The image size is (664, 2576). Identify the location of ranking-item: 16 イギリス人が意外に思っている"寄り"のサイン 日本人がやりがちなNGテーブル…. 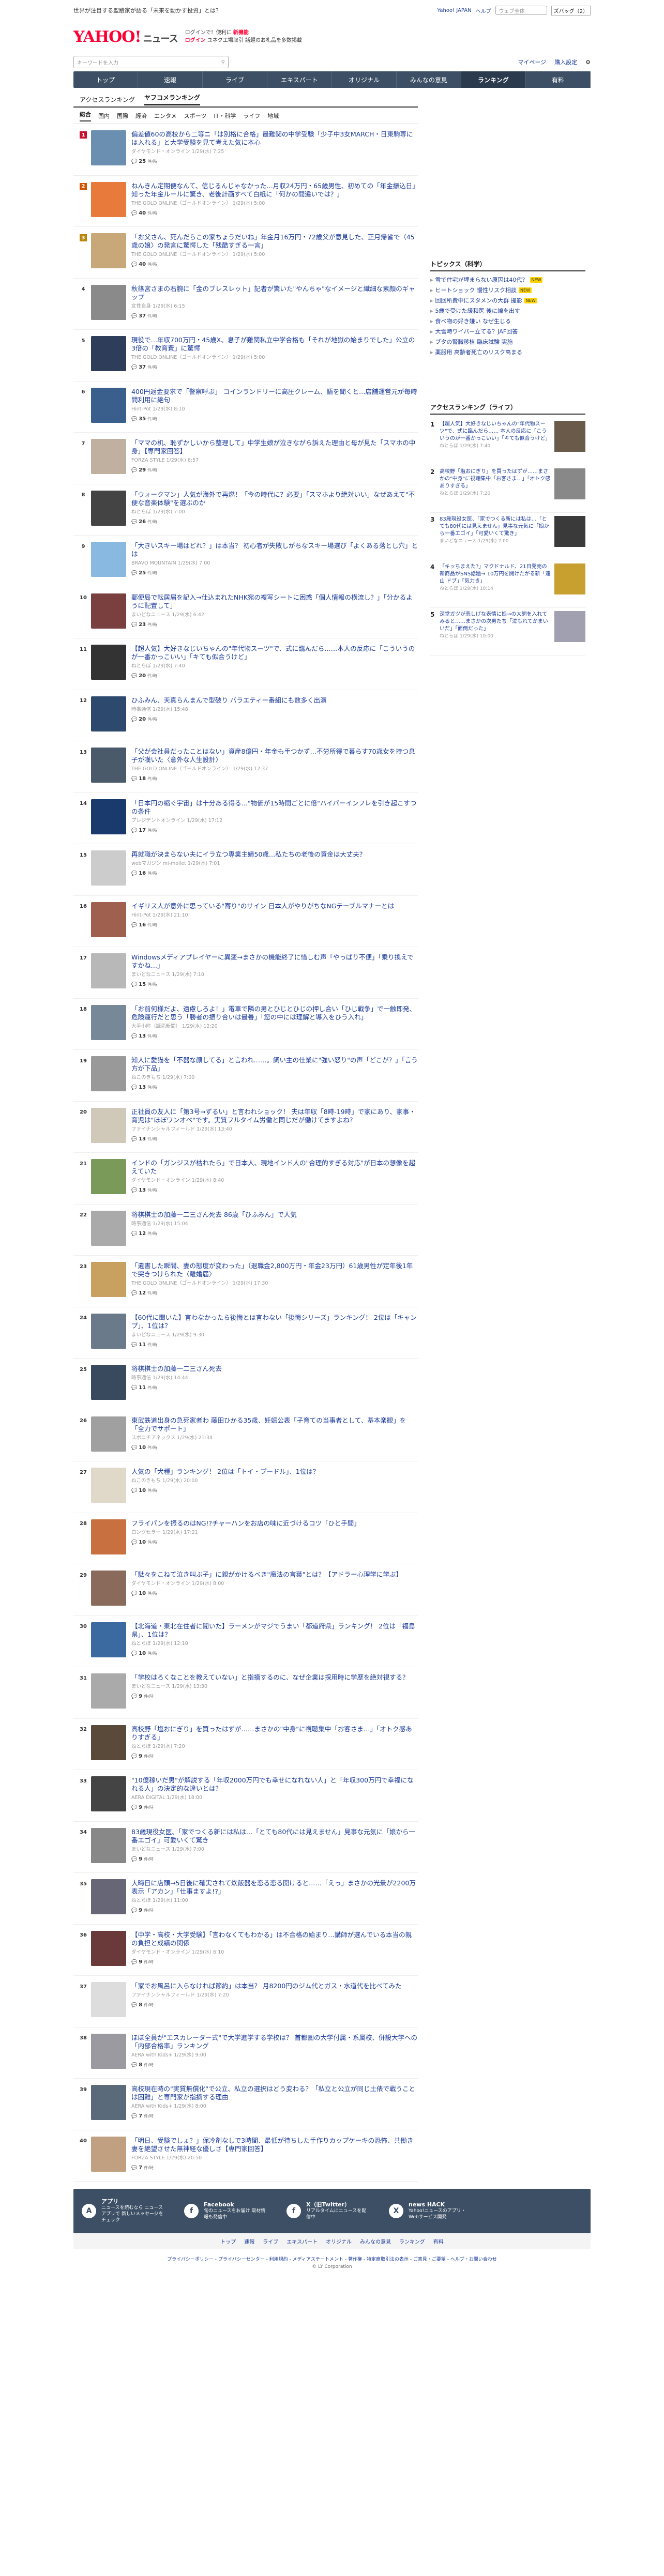
(245, 921).